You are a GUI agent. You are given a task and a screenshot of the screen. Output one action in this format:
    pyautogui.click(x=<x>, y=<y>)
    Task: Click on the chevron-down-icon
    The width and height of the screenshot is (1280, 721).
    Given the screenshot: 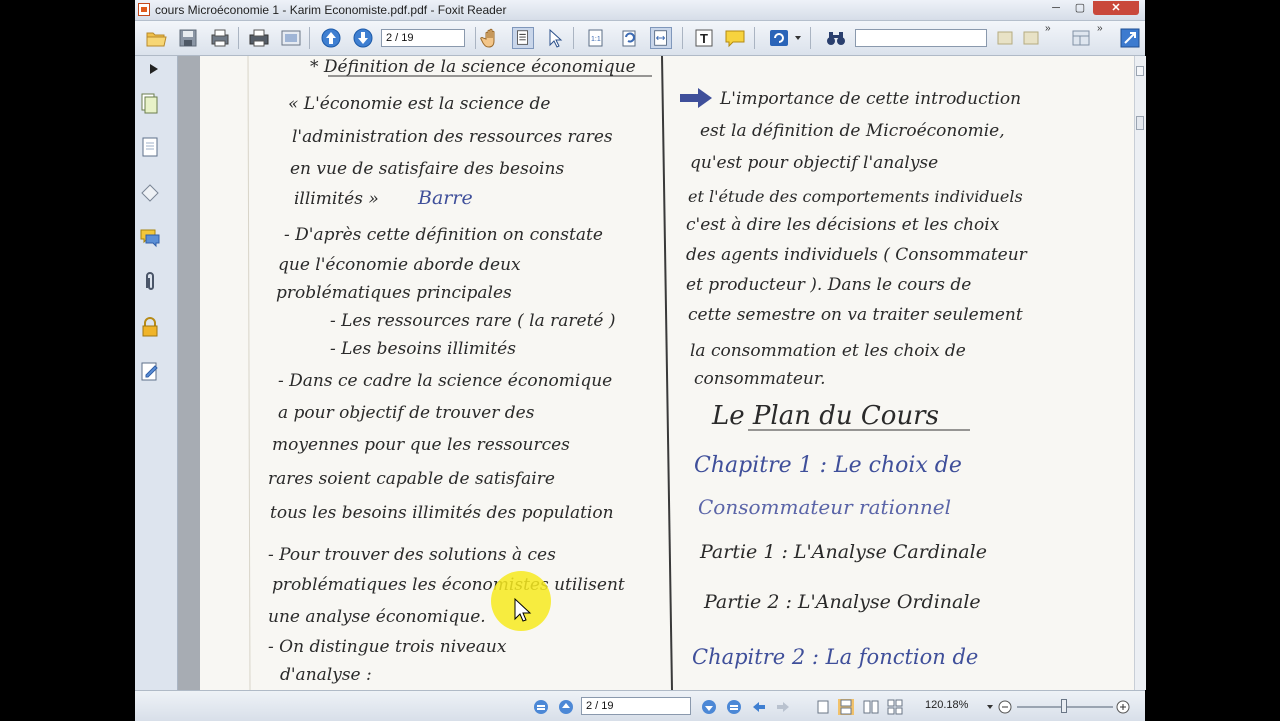 What is the action you would take?
    pyautogui.click(x=798, y=38)
    